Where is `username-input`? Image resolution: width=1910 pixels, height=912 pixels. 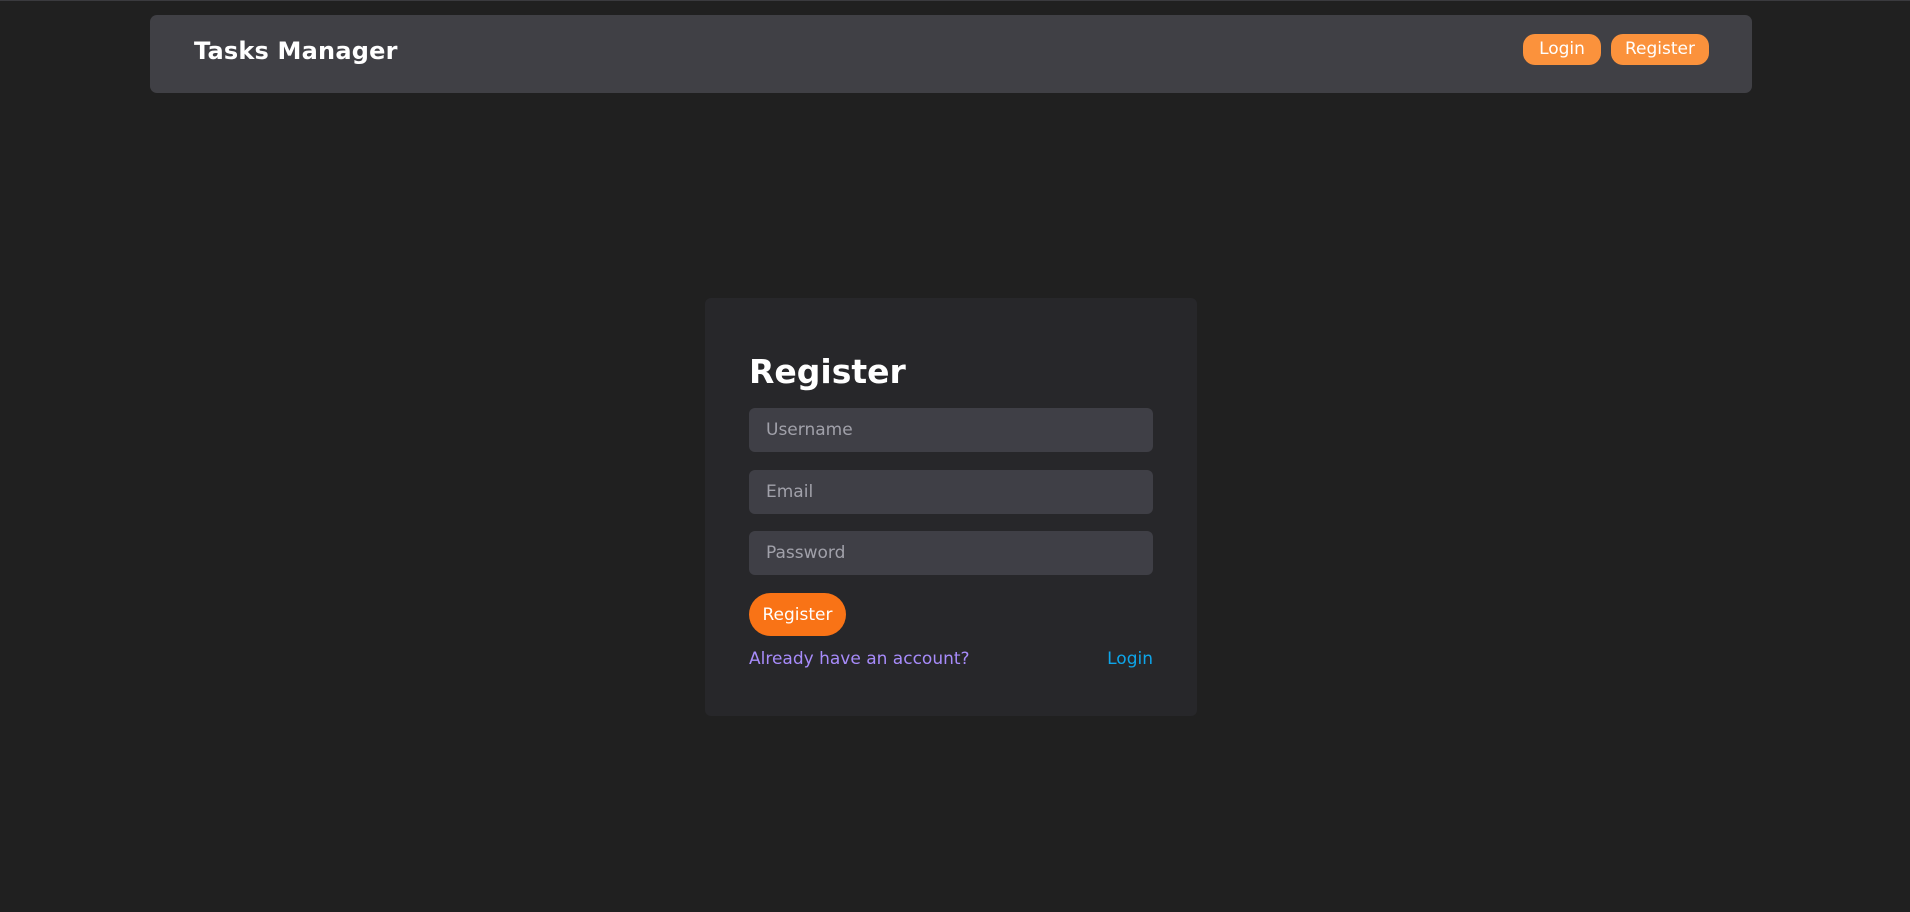
username-input is located at coordinates (951, 430).